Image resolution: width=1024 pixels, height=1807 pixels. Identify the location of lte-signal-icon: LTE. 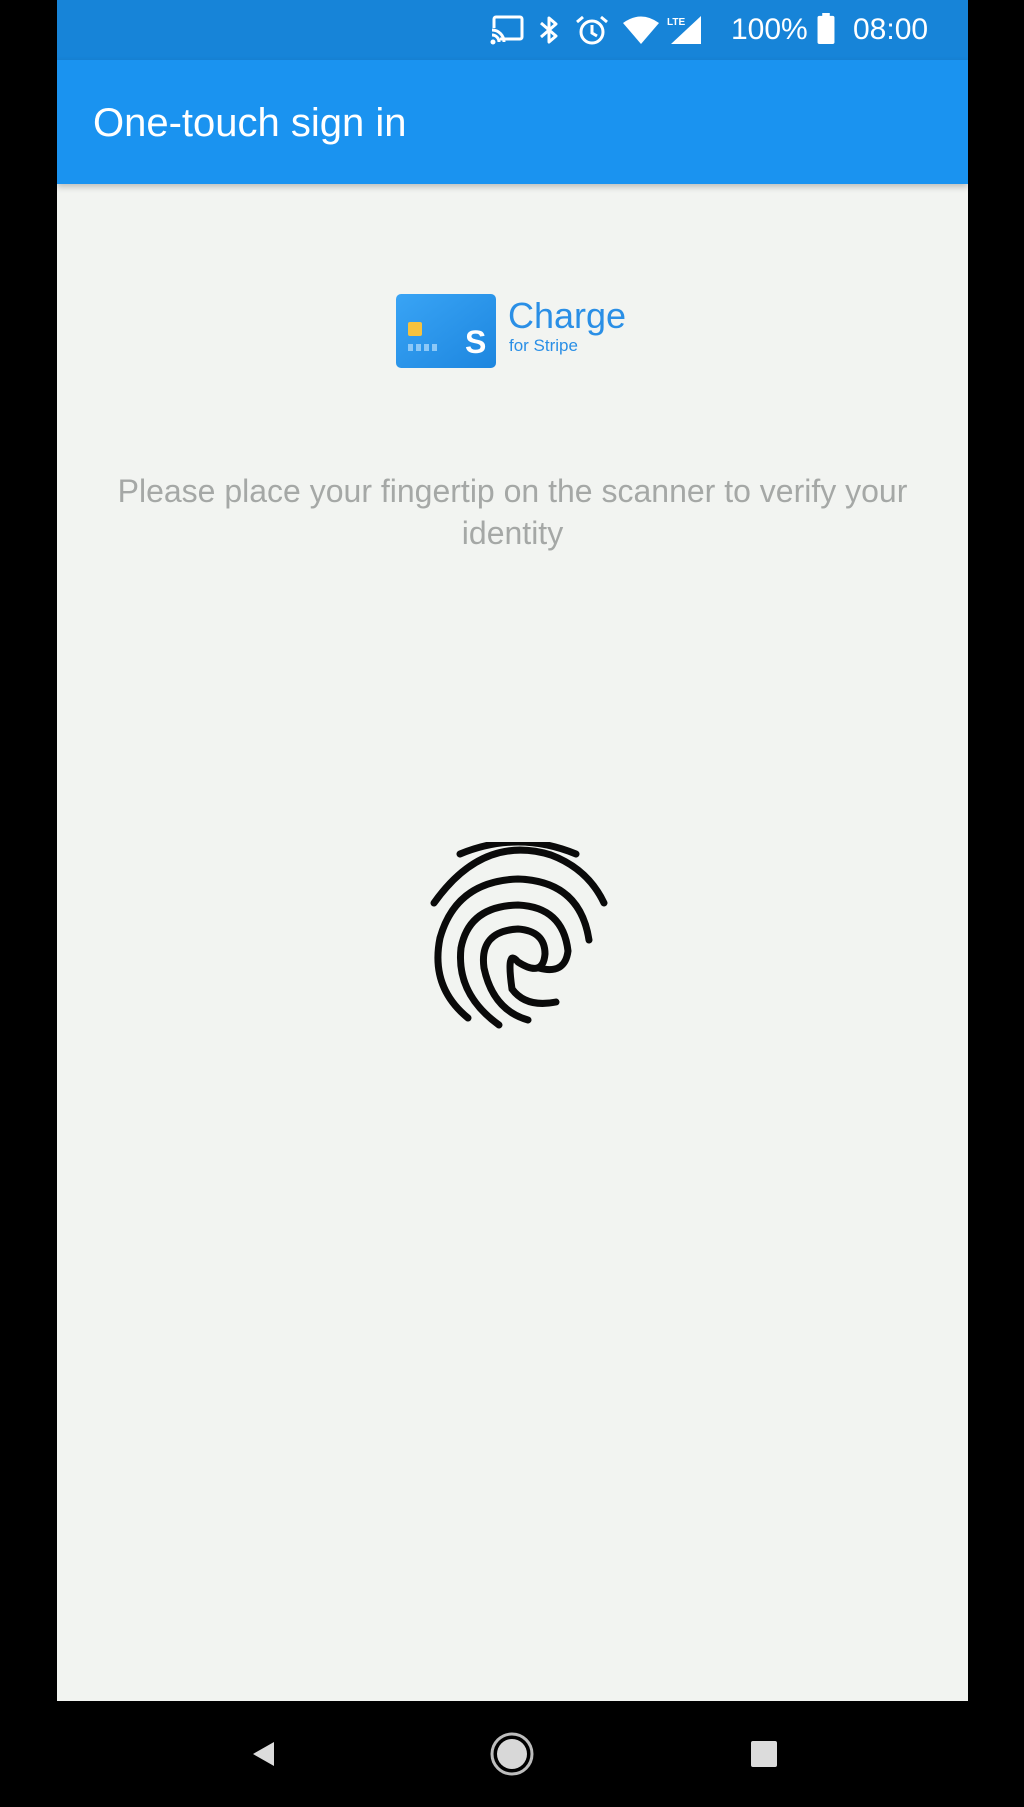
(684, 30).